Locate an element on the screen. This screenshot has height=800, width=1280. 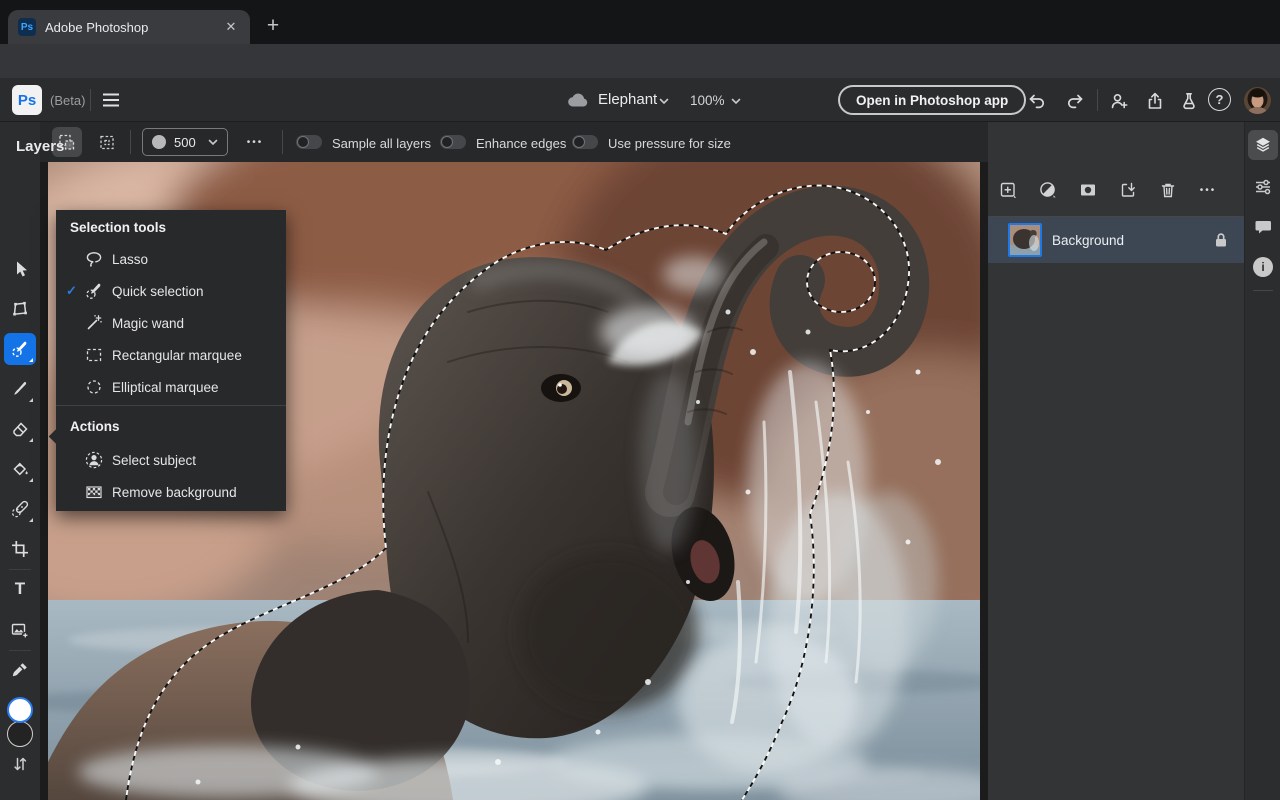
flyout-item-elliptical-marquee: Elliptical marquee is located at coordinates (171, 387).